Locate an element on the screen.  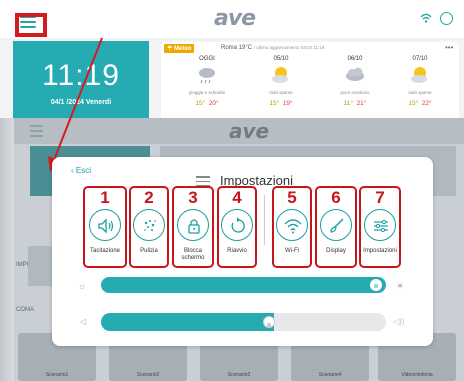
brightness-high-icon: ☀ is located at coordinates (400, 286).